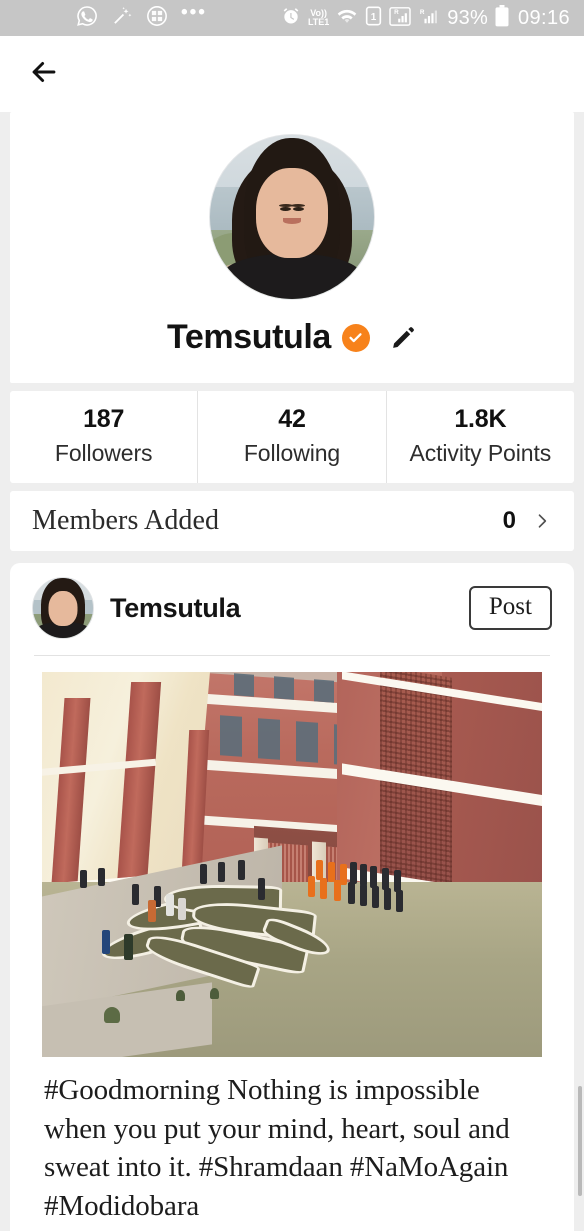  I want to click on signal-r2-icon: R, so click(429, 18).